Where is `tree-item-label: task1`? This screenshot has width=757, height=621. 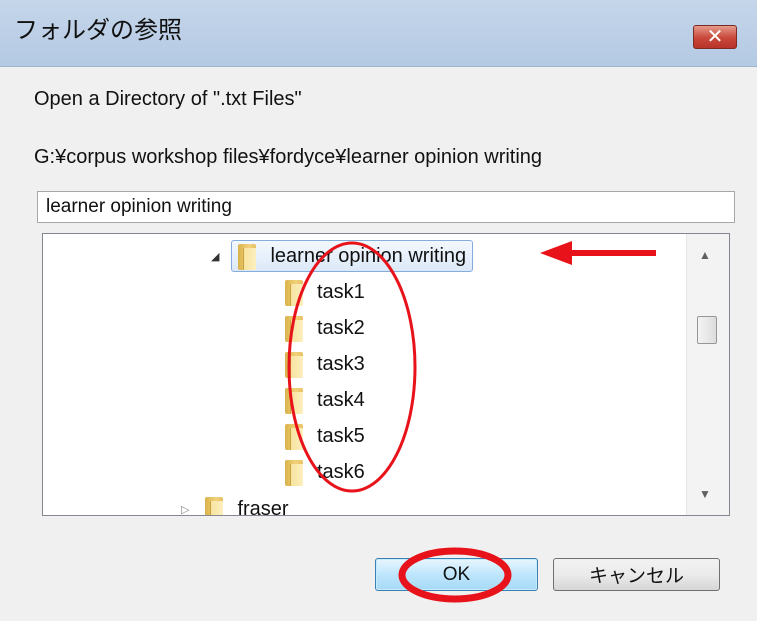 tree-item-label: task1 is located at coordinates (341, 291).